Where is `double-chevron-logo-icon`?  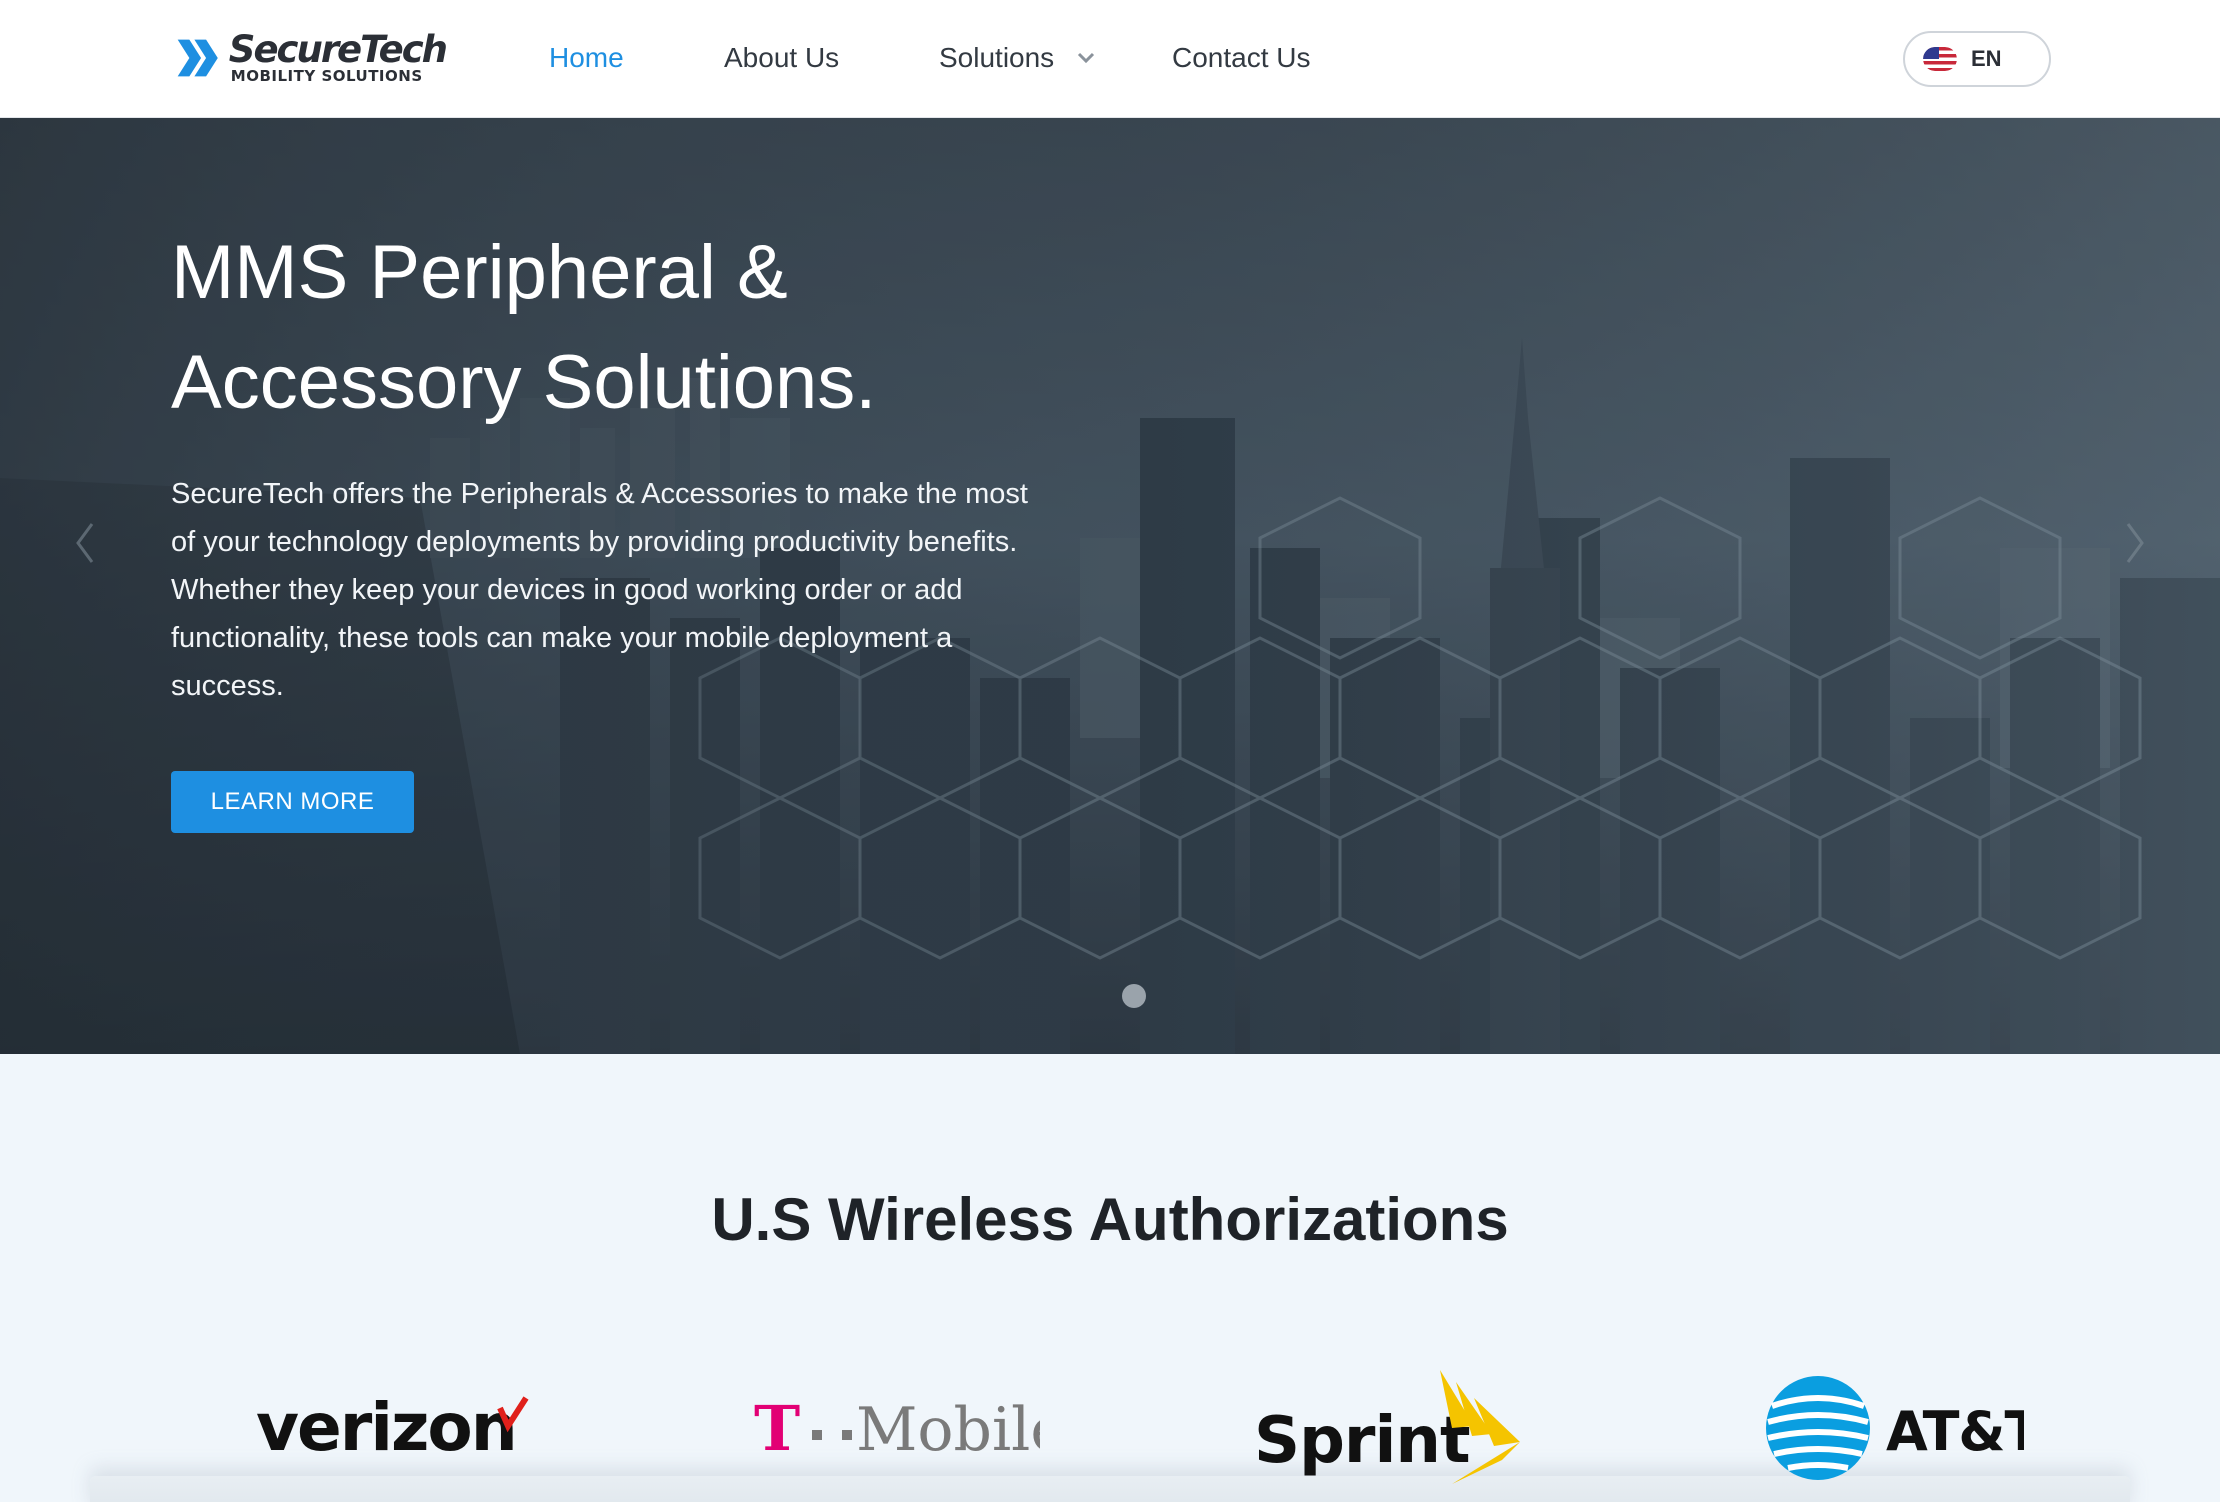
double-chevron-logo-icon is located at coordinates (197, 58).